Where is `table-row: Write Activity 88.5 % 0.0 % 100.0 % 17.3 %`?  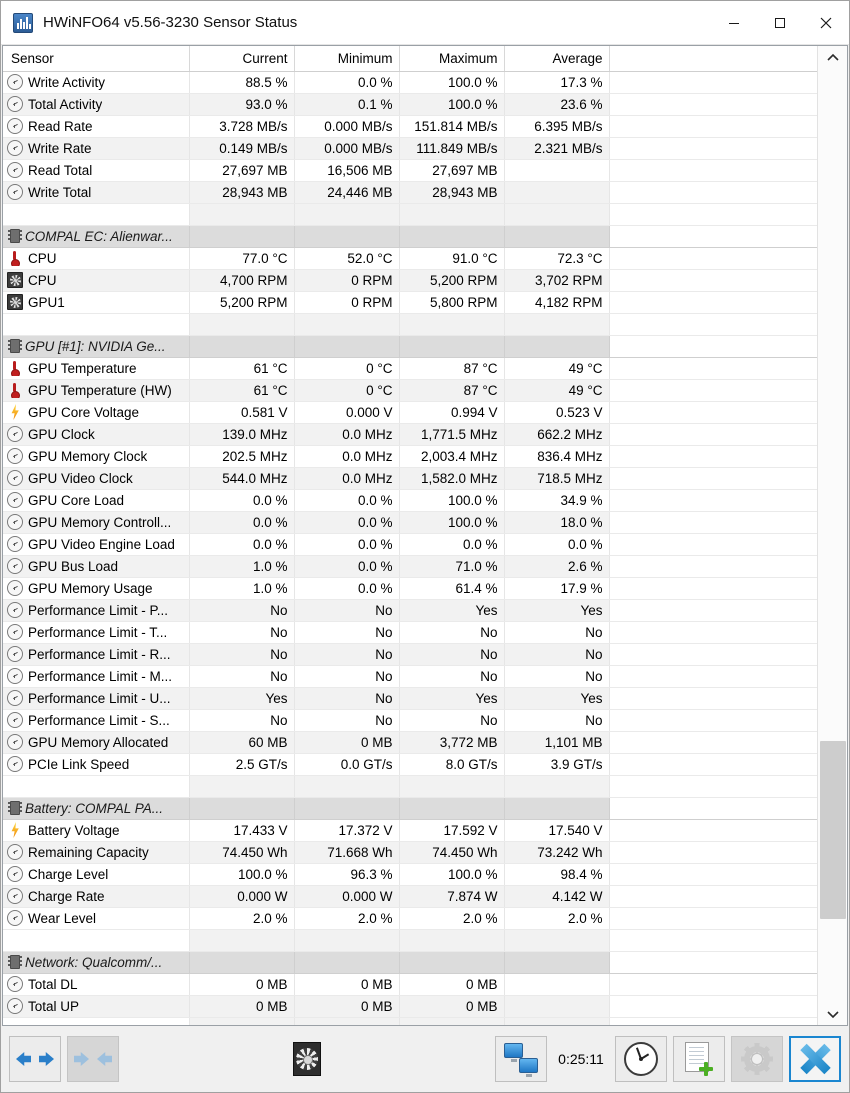 table-row: Write Activity 88.5 % 0.0 % 100.0 % 17.3 % is located at coordinates (410, 82).